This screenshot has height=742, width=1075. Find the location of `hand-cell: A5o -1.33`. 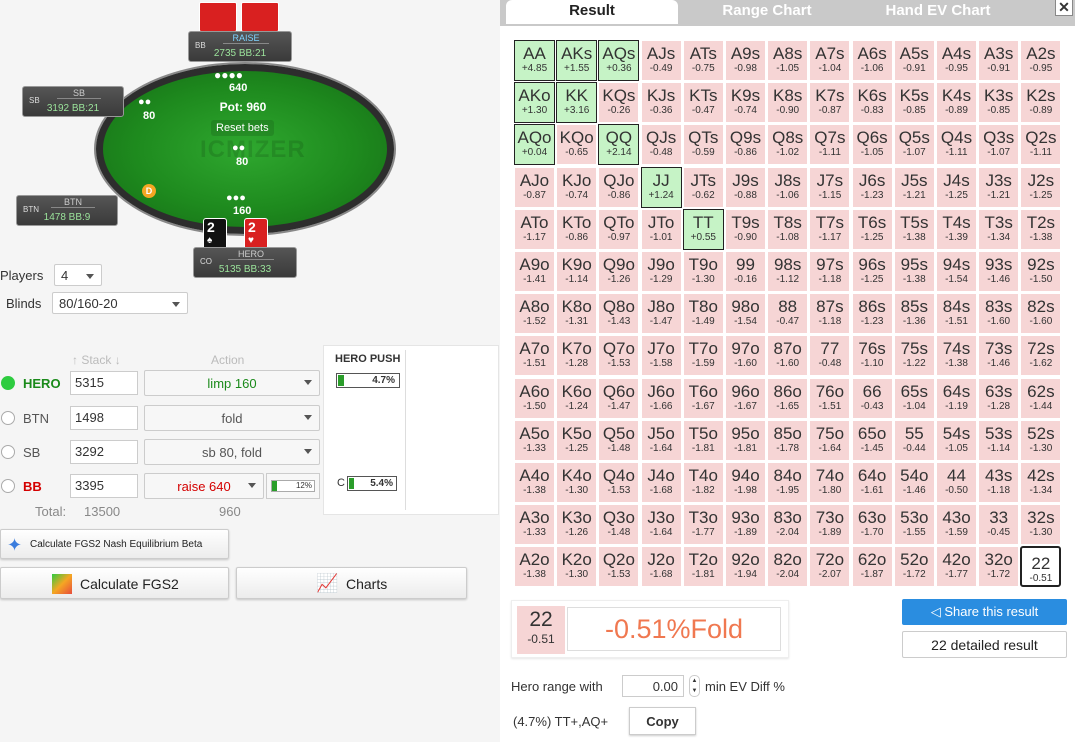

hand-cell: A5o -1.33 is located at coordinates (534, 440).